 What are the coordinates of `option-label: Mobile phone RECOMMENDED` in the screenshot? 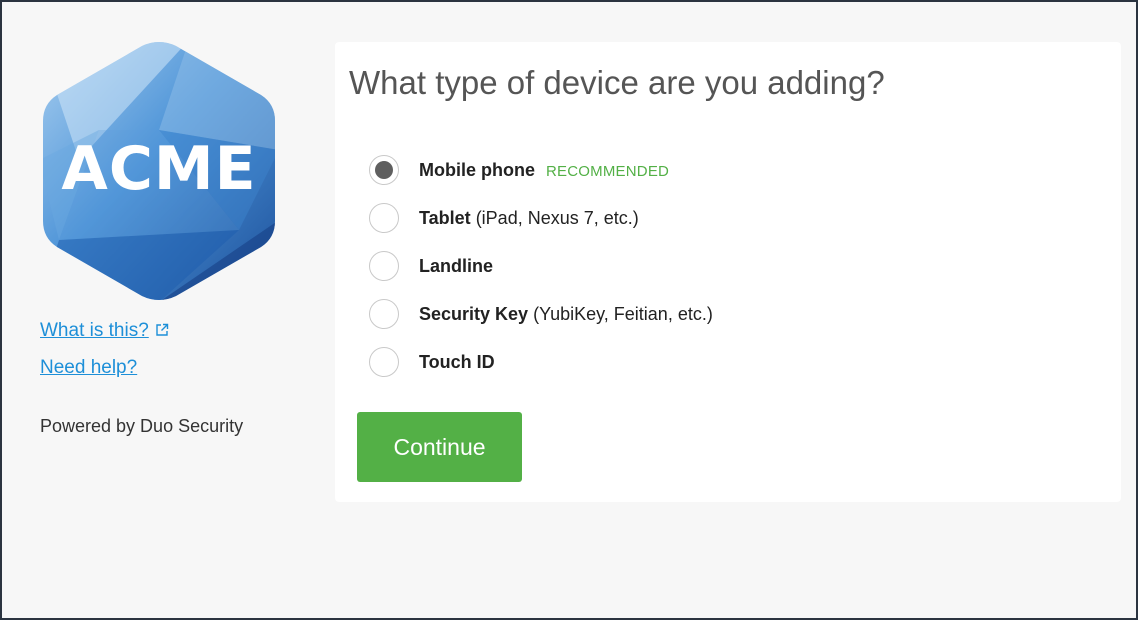 It's located at (544, 170).